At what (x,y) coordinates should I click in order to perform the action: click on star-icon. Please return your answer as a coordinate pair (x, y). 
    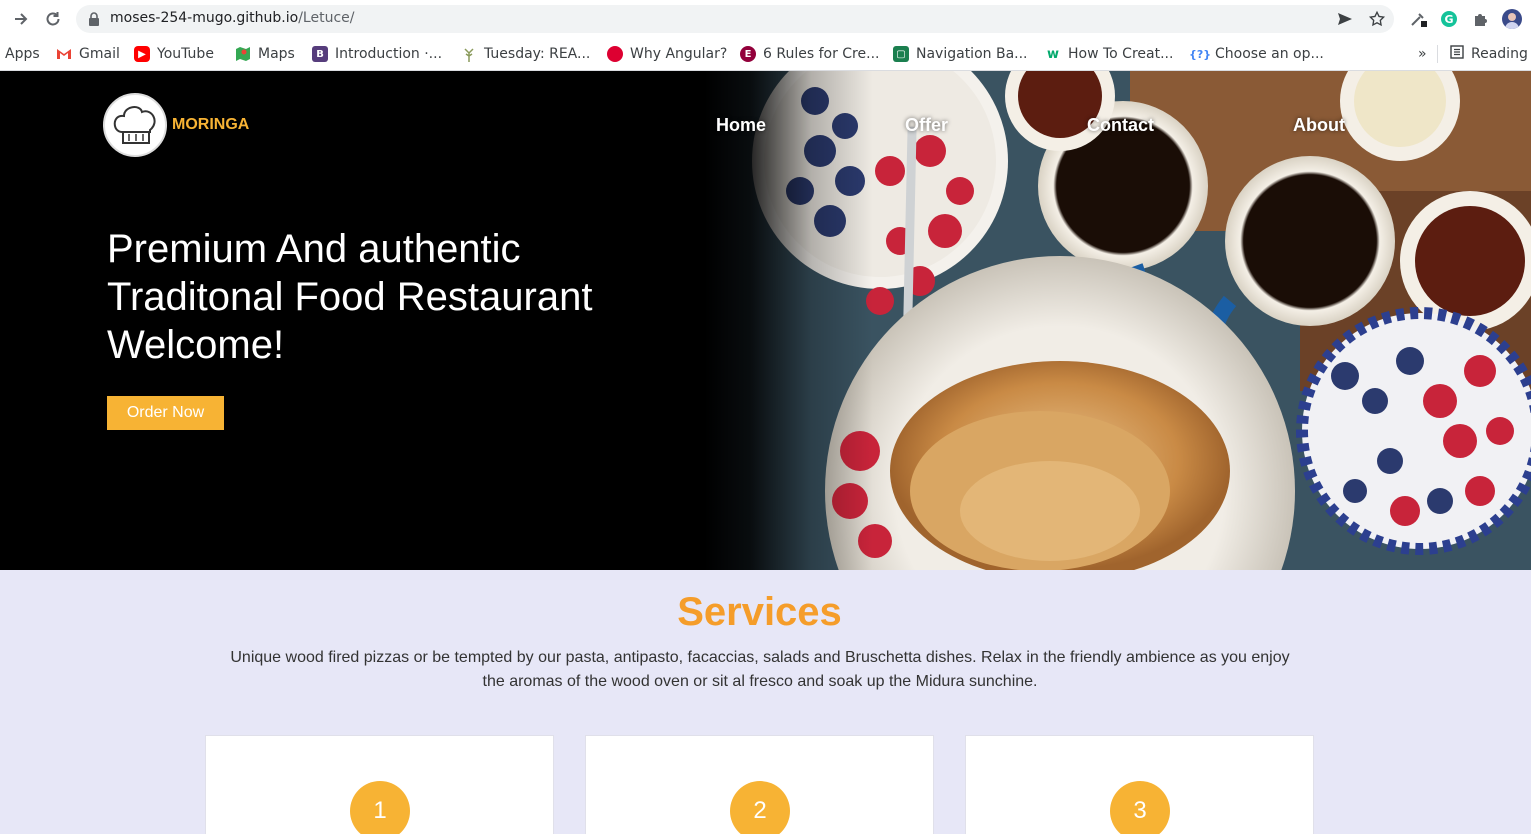
    Looking at the image, I should click on (1377, 19).